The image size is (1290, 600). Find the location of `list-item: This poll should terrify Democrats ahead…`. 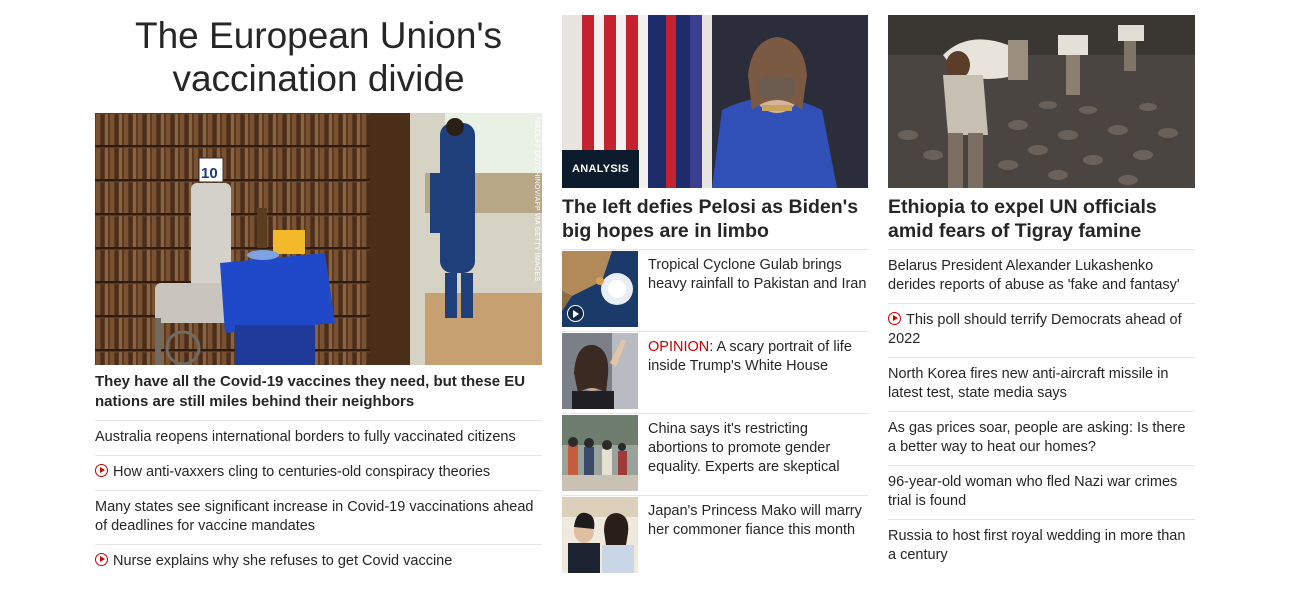

list-item: This poll should terrify Democrats ahead… is located at coordinates (1041, 331).